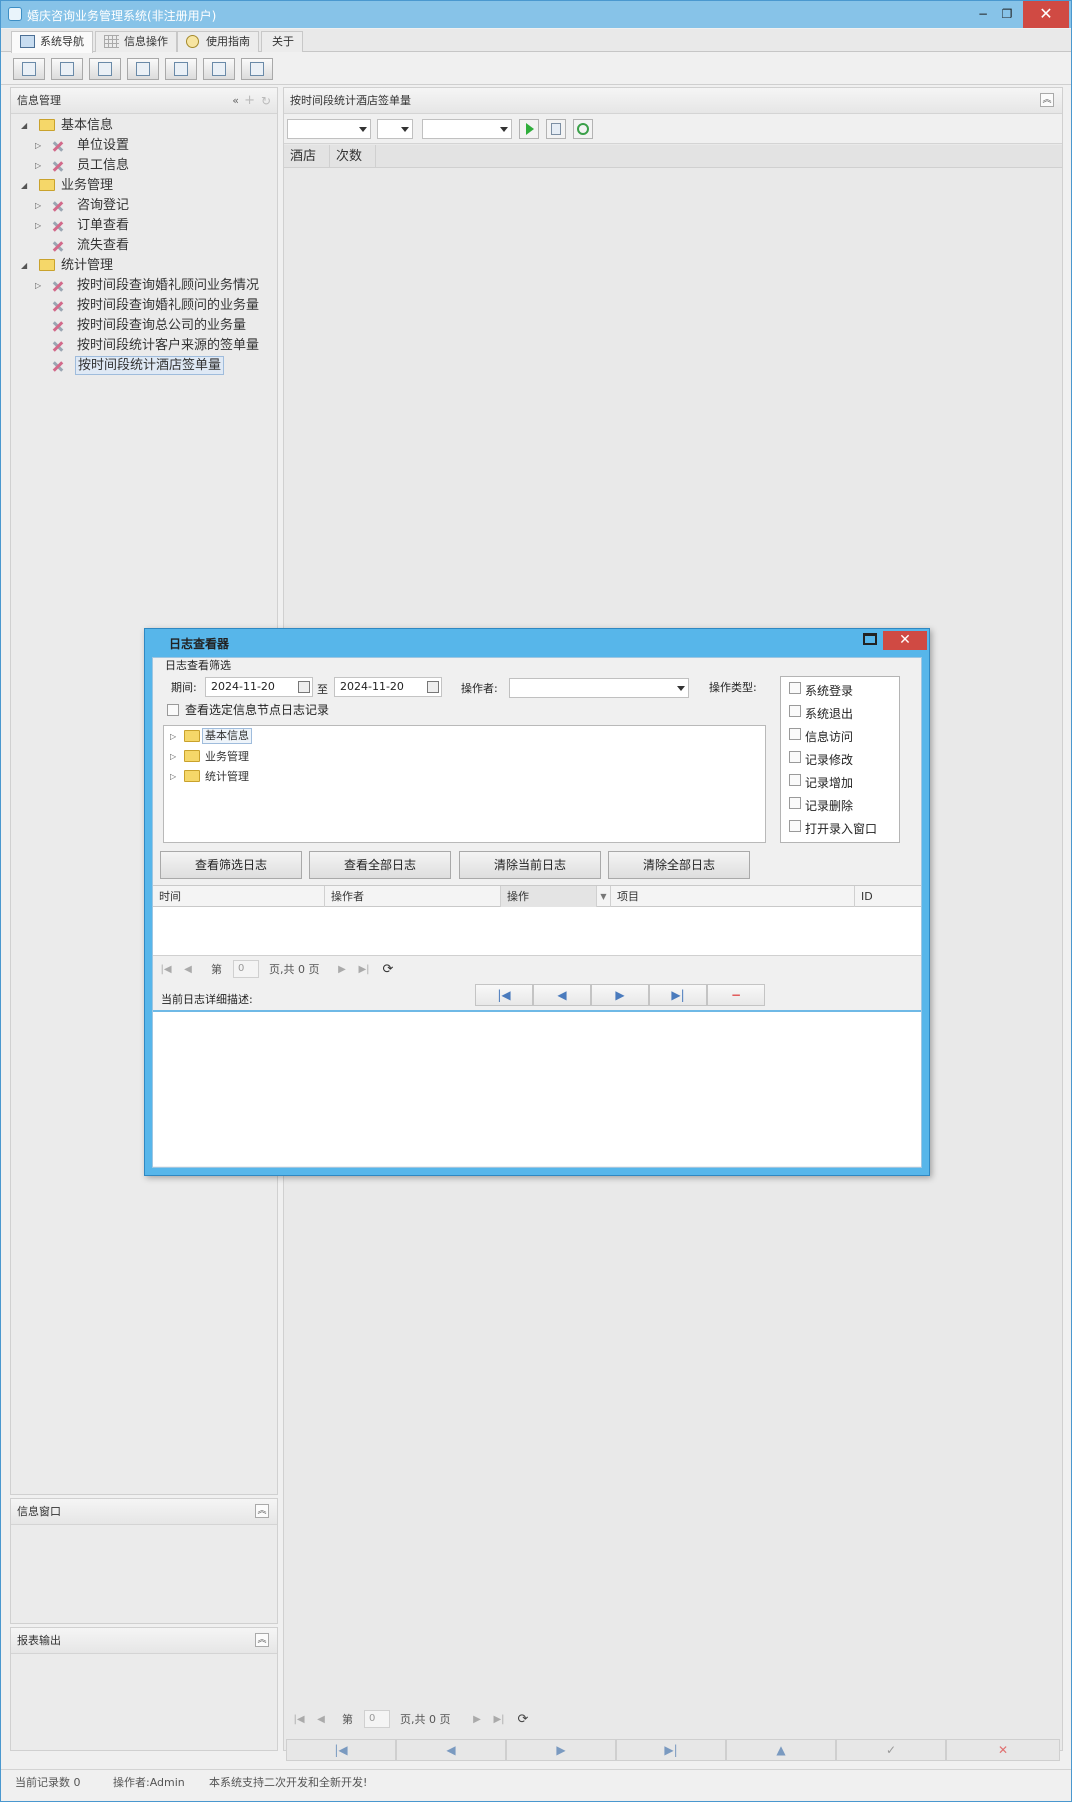 The image size is (1072, 1802). Describe the element at coordinates (307, 156) in the screenshot. I see `column-header-hotel: 酒店` at that location.